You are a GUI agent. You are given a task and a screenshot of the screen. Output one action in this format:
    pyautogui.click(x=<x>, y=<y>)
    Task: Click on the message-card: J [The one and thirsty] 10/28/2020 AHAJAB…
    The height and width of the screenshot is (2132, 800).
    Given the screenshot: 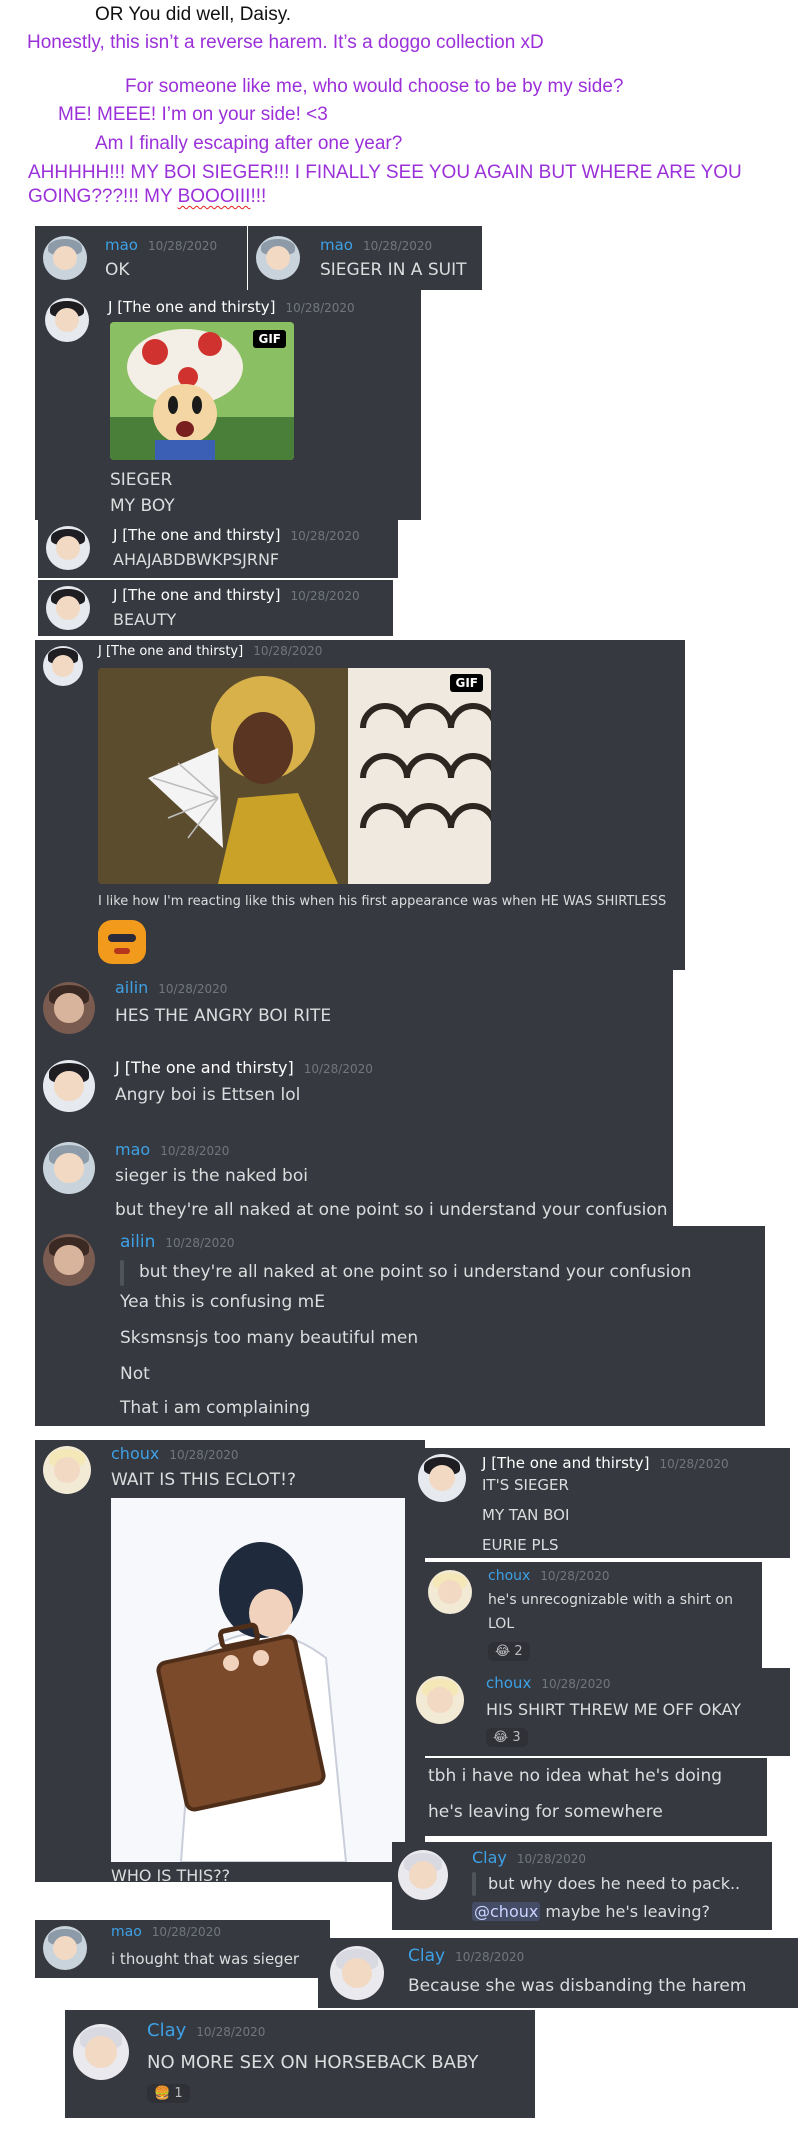 What is the action you would take?
    pyautogui.click(x=218, y=549)
    